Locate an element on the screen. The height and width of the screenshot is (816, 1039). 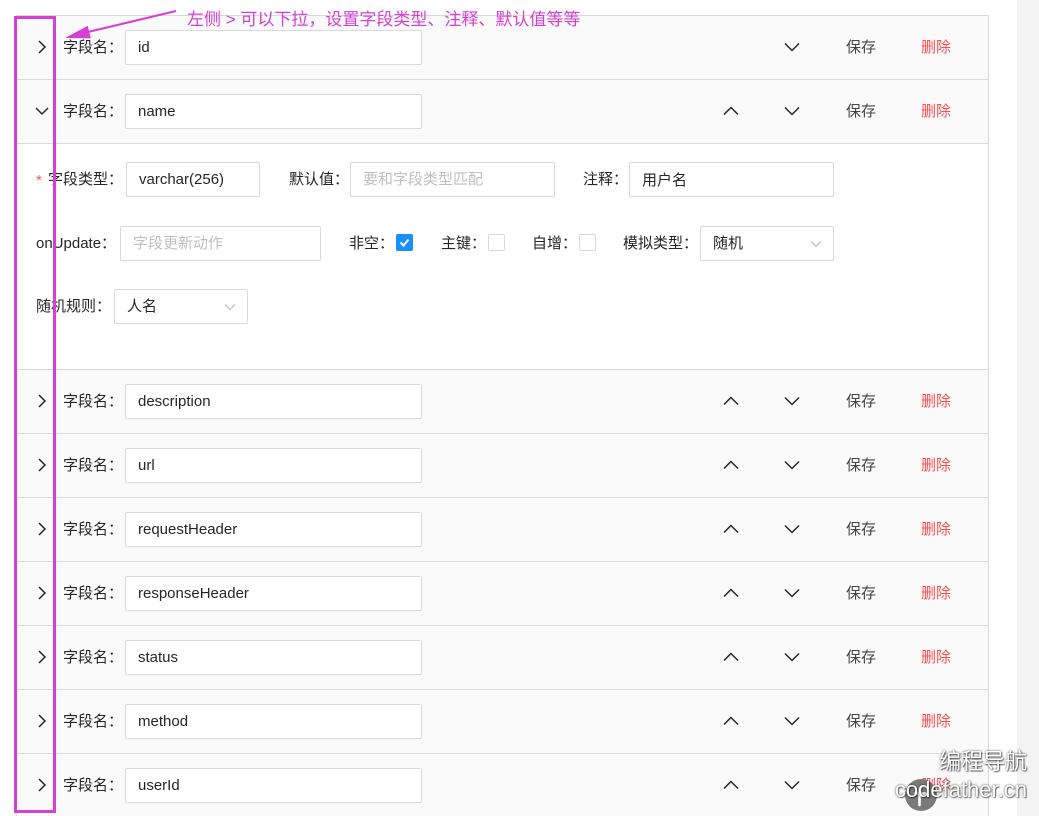
comment-label: 注释： is located at coordinates (606, 179).